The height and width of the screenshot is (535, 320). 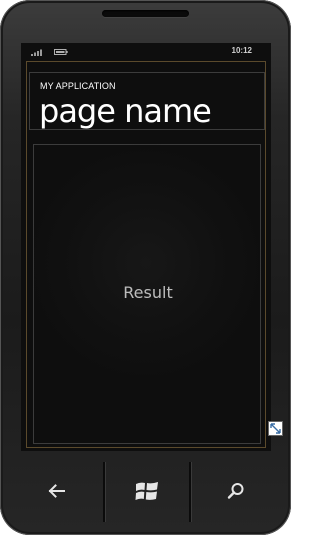 What do you see at coordinates (125, 111) in the screenshot?
I see `page-title: page name` at bounding box center [125, 111].